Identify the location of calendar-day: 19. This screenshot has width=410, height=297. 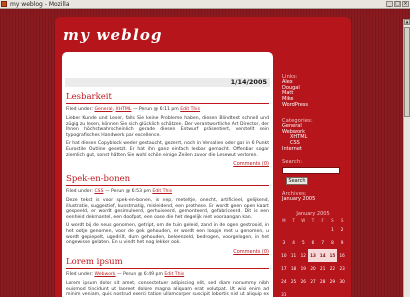
(303, 268).